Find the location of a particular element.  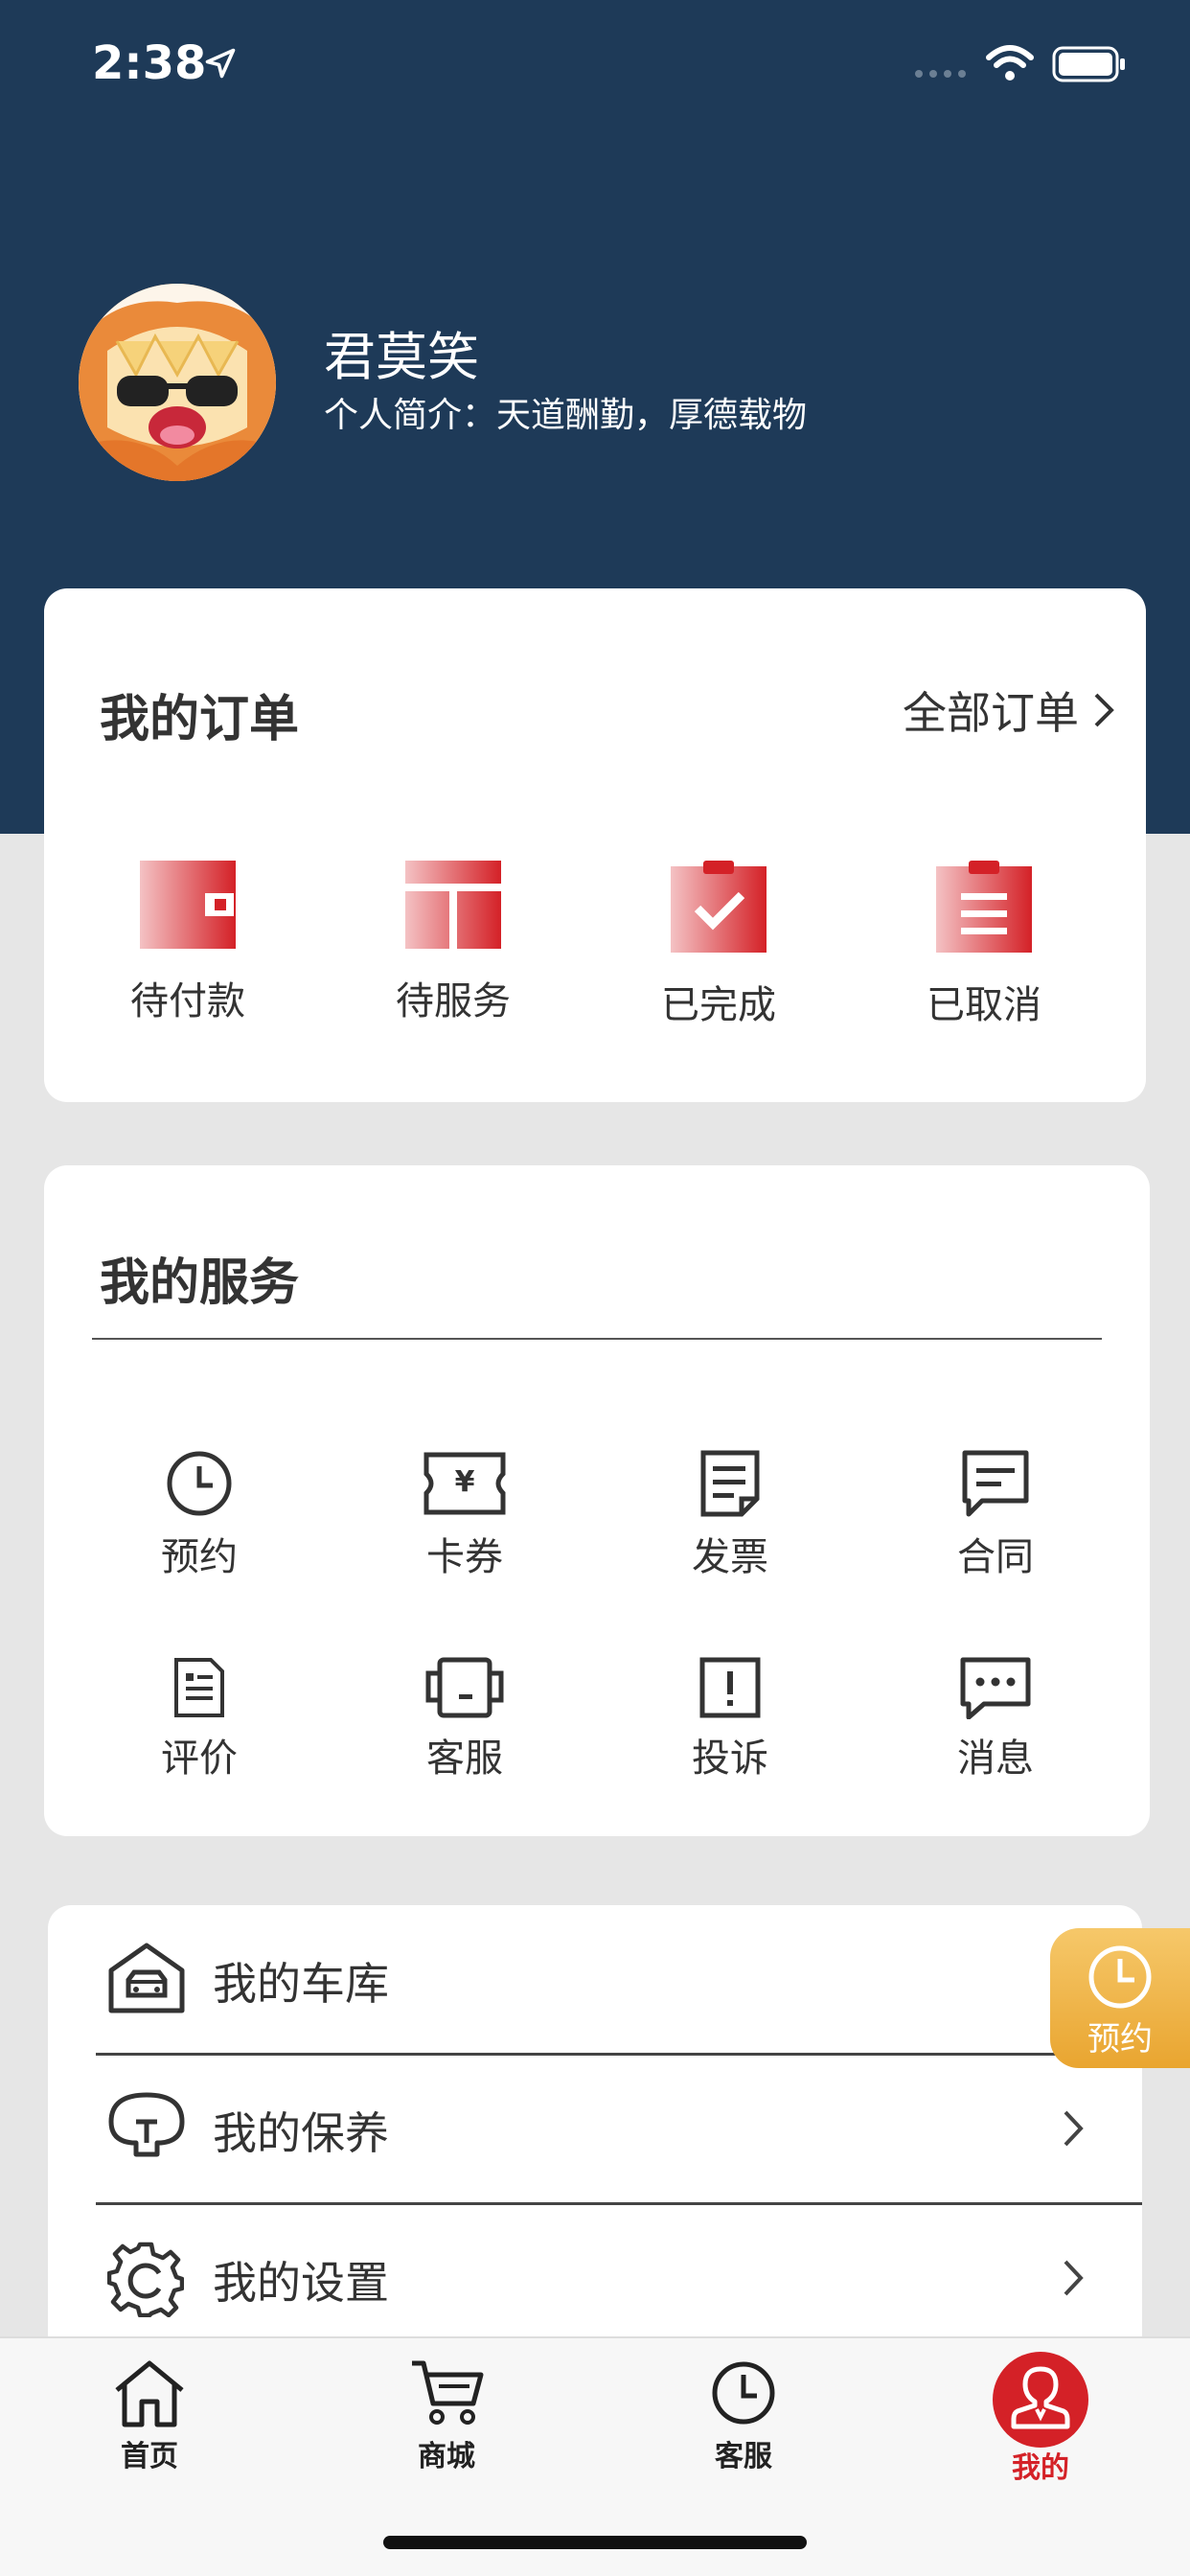

home-indicator is located at coordinates (595, 2542).